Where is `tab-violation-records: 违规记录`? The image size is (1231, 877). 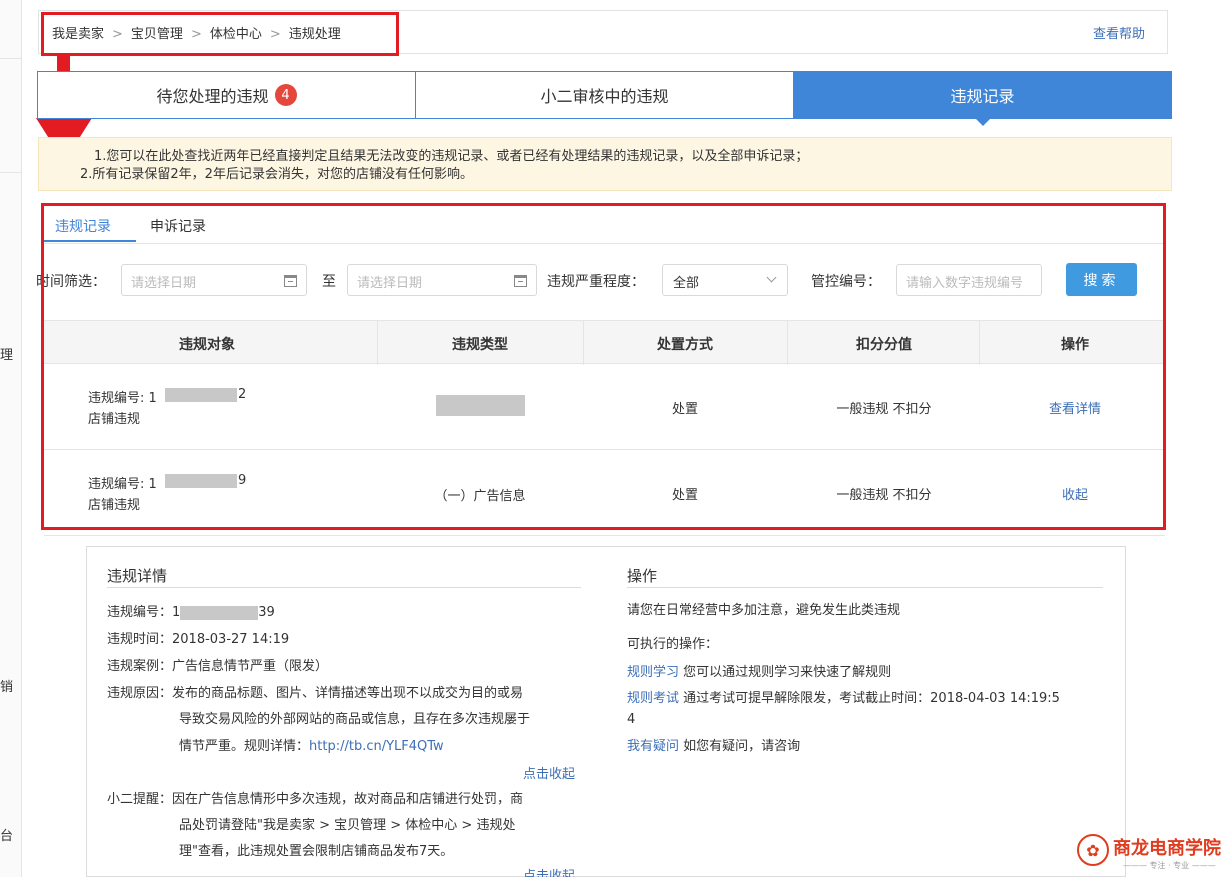
tab-violation-records: 违规记录 is located at coordinates (982, 99).